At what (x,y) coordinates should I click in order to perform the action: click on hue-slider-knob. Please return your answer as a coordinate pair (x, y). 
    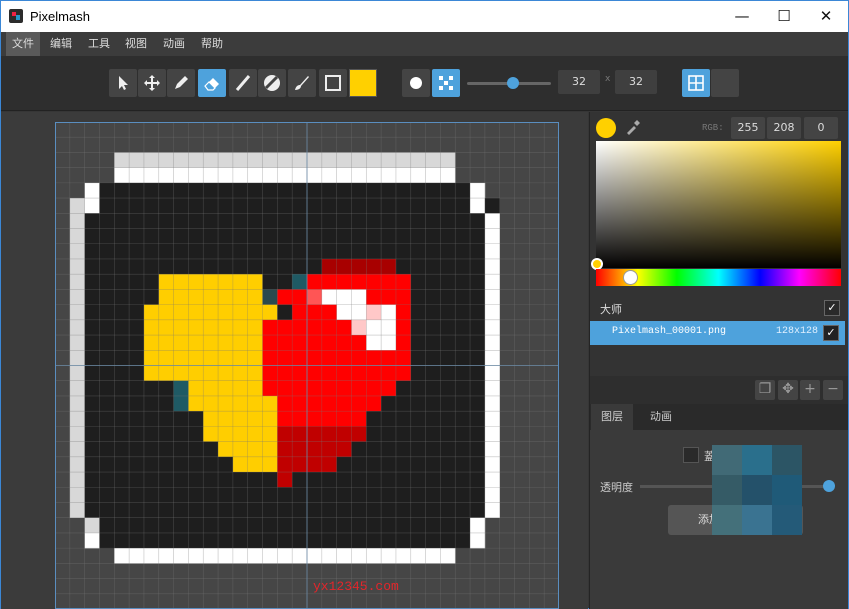
    Looking at the image, I should click on (630, 277).